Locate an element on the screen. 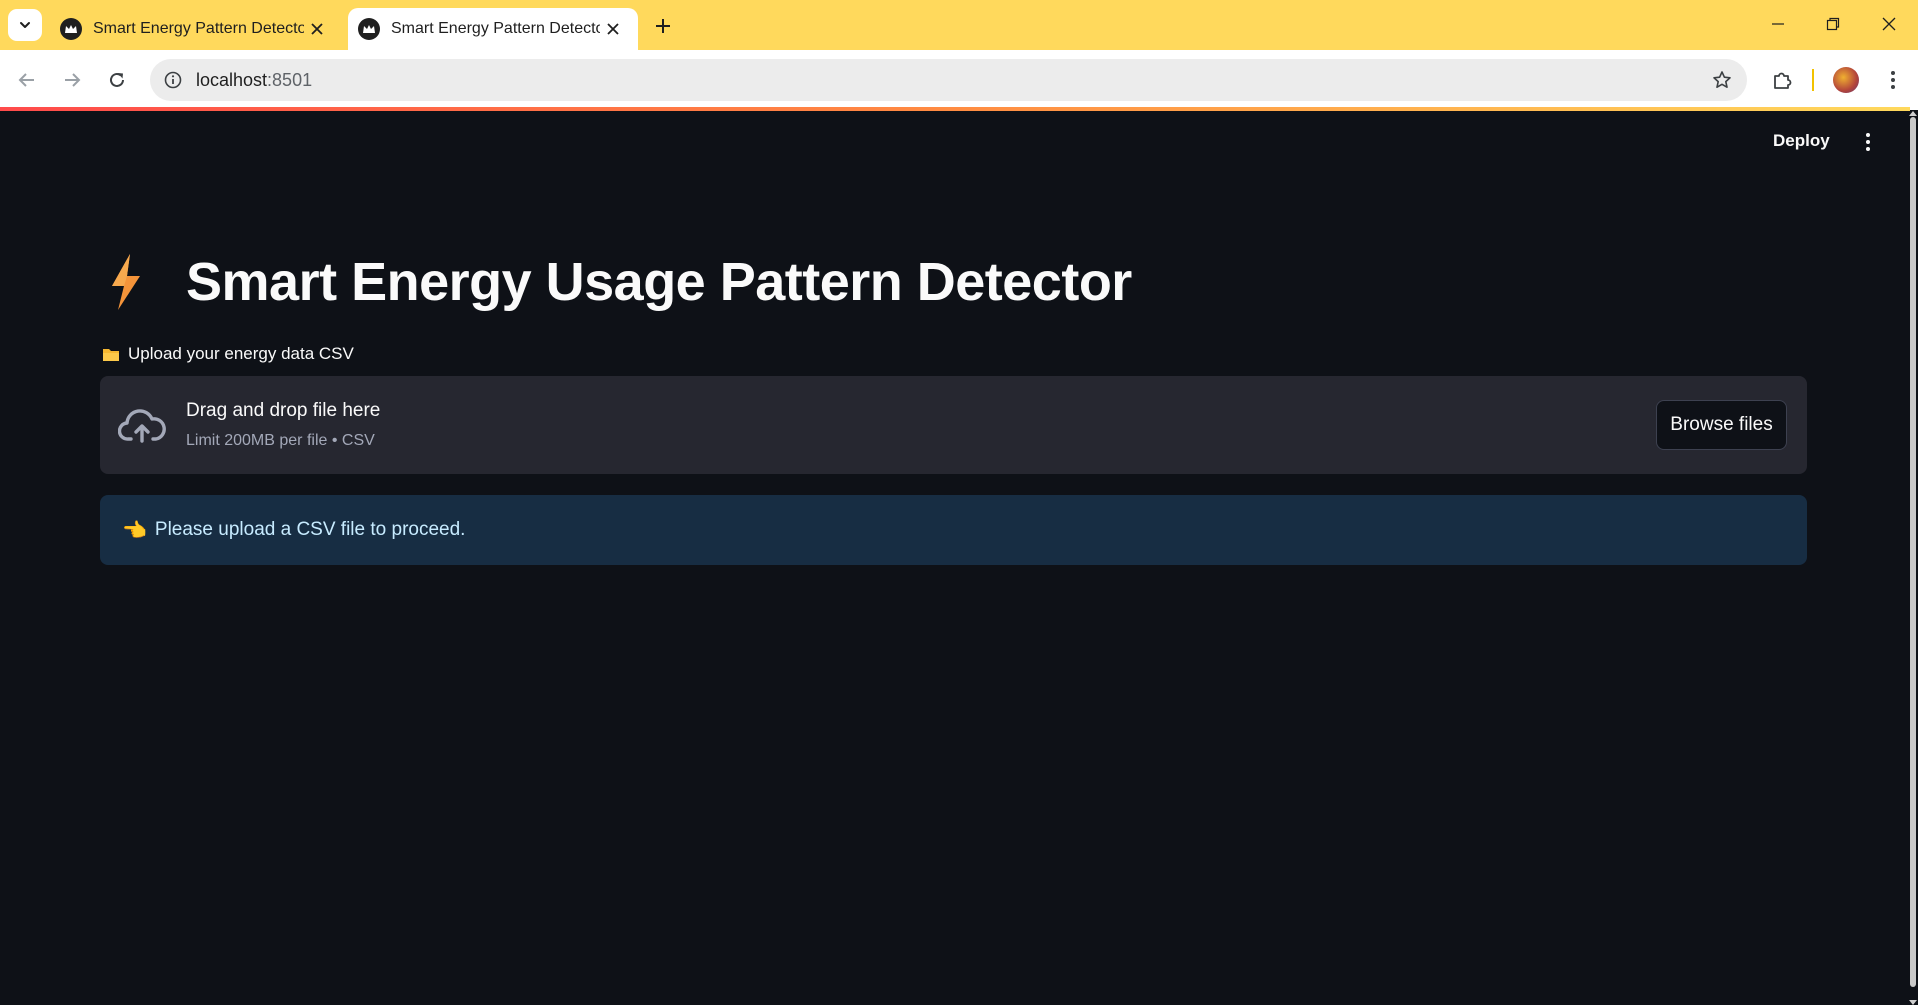 The image size is (1918, 1005). toolbar-separator is located at coordinates (1813, 80).